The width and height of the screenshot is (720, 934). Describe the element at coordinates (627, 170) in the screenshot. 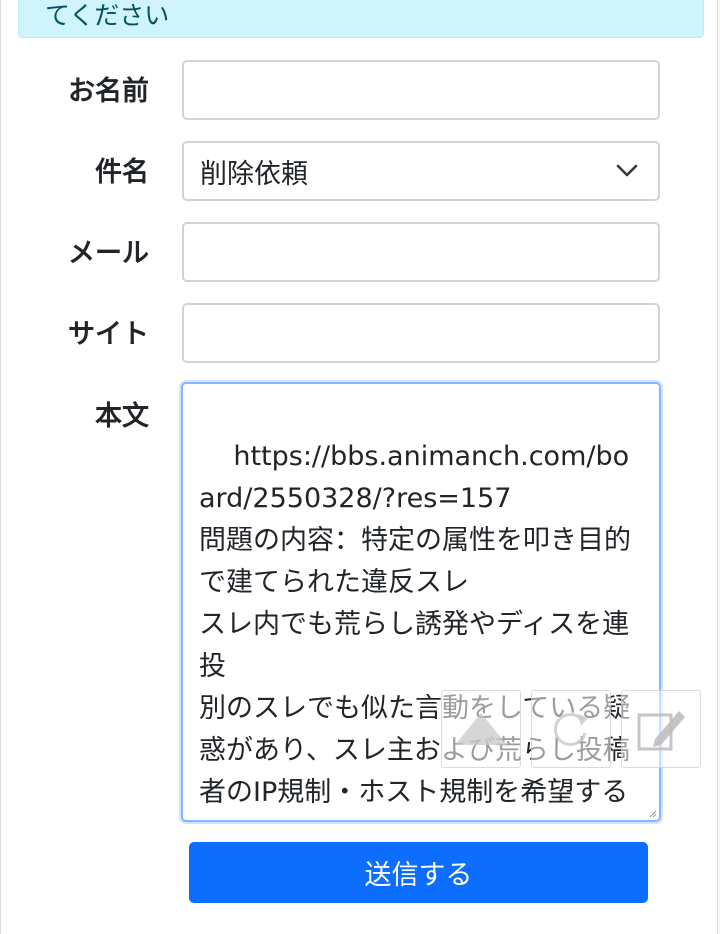

I see `chevron-down-icon` at that location.